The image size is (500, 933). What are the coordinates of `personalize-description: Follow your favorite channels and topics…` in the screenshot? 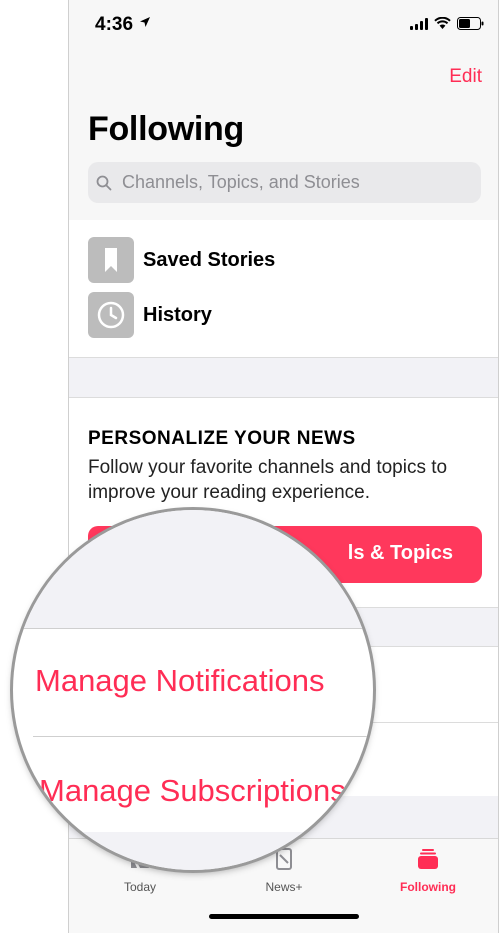 It's located at (268, 480).